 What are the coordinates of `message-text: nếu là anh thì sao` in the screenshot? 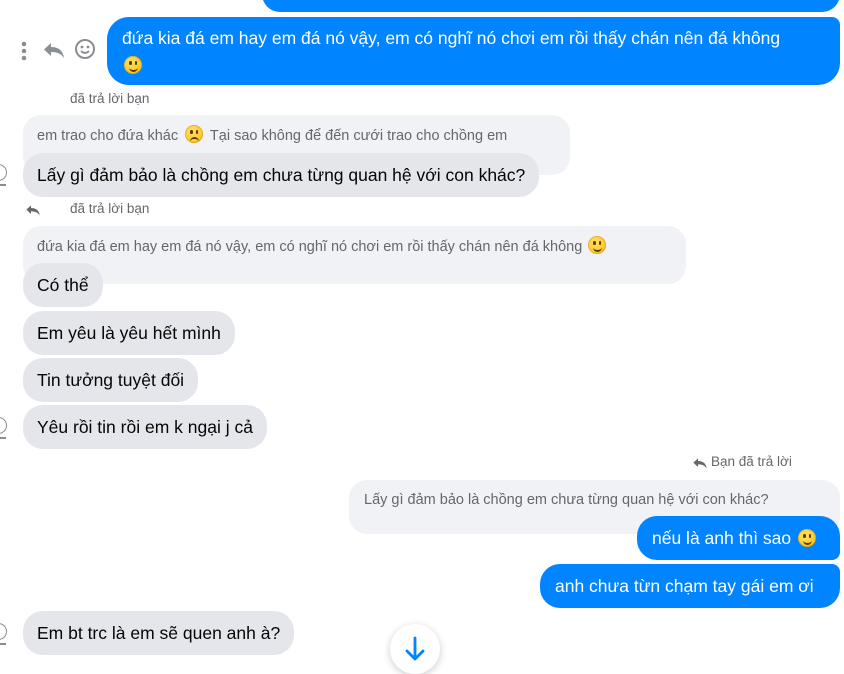 It's located at (722, 538).